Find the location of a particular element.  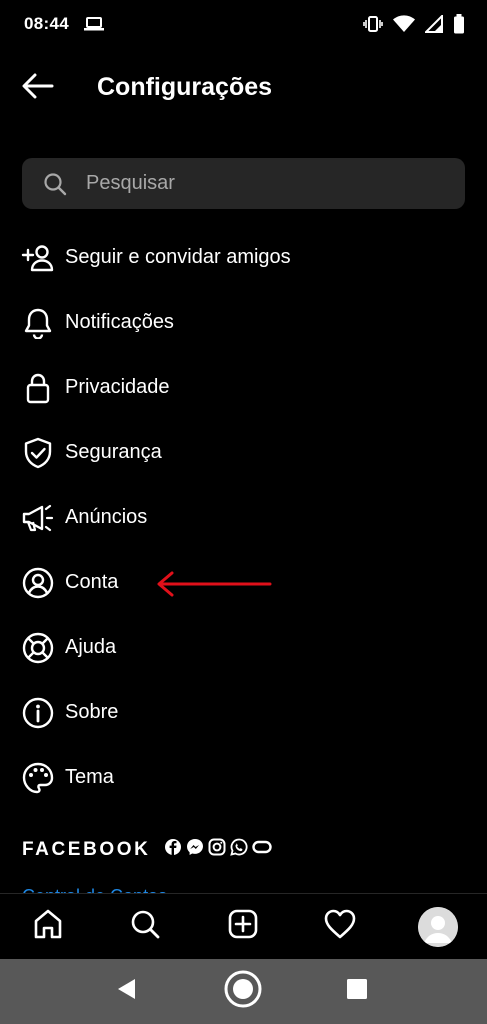

portal-icon is located at coordinates (262, 849).